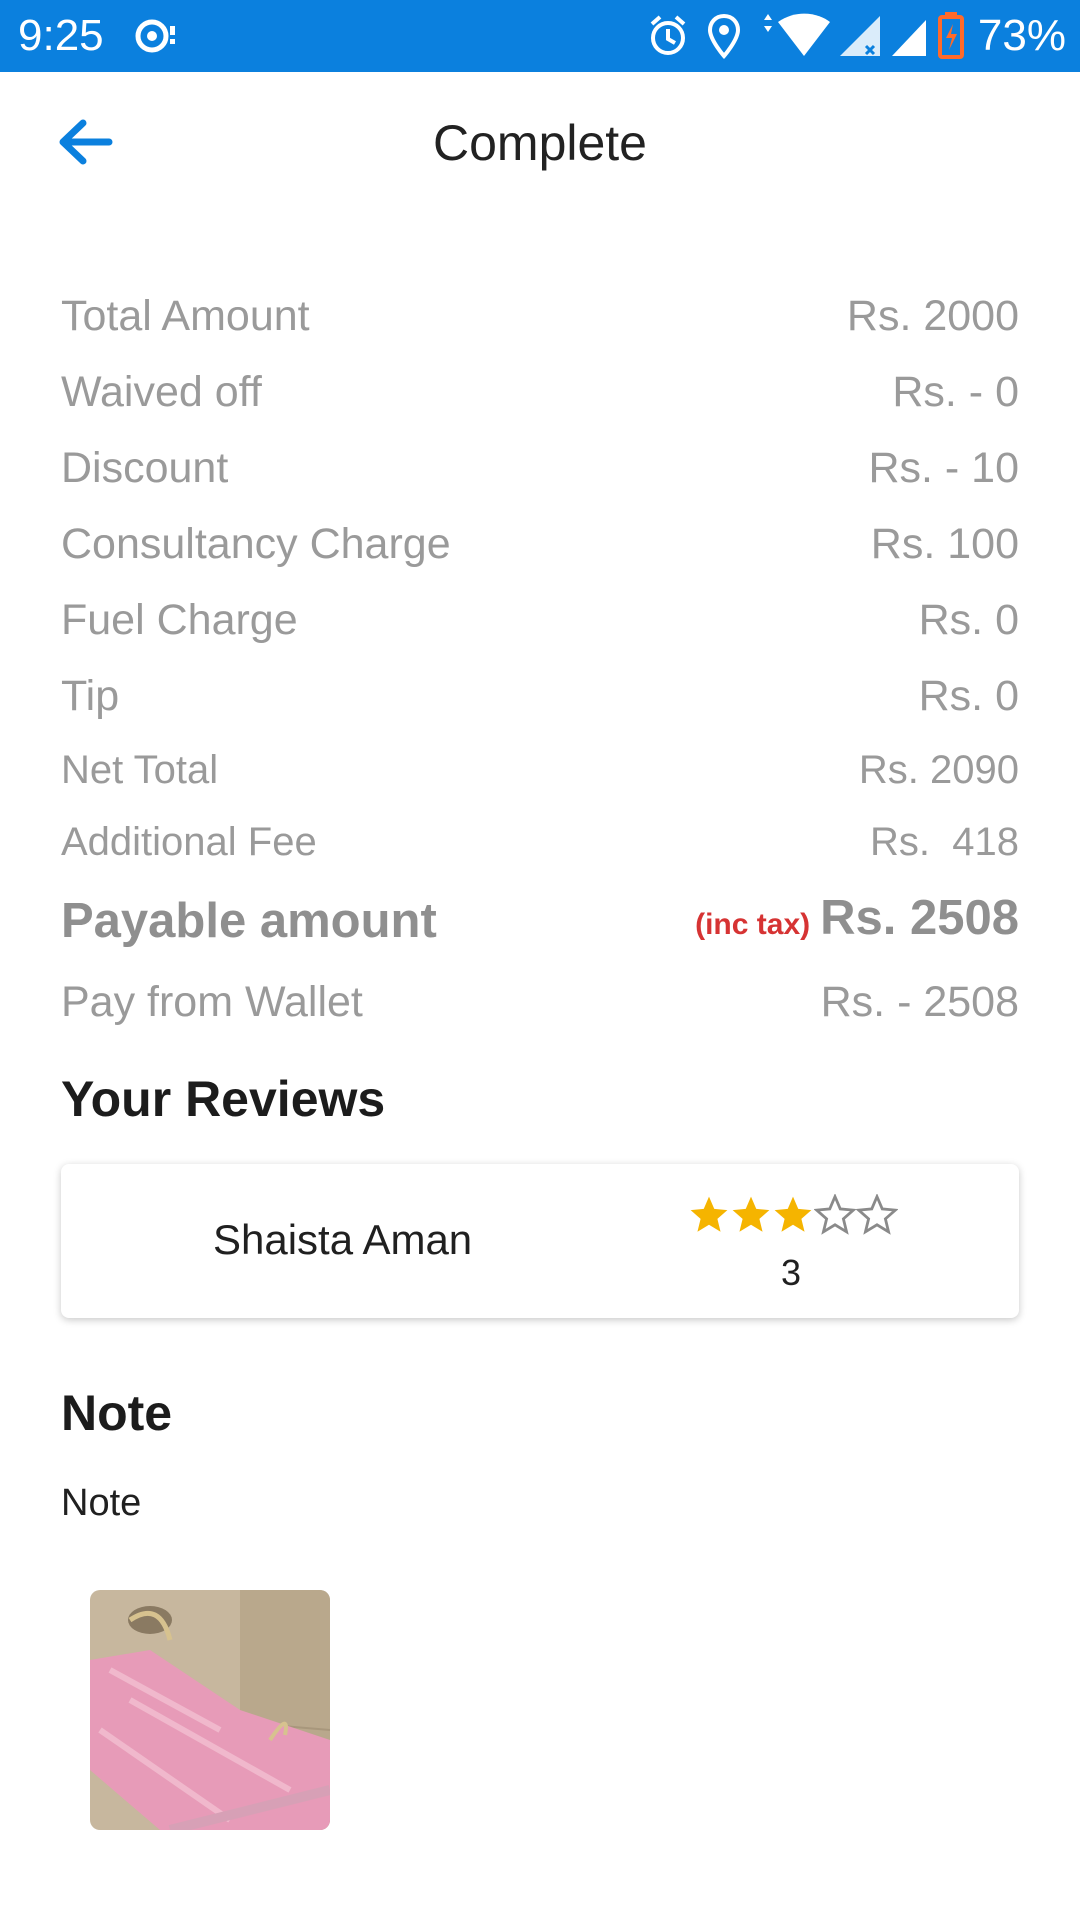  Describe the element at coordinates (1021, 35) in the screenshot. I see `battery-percent: 73%` at that location.